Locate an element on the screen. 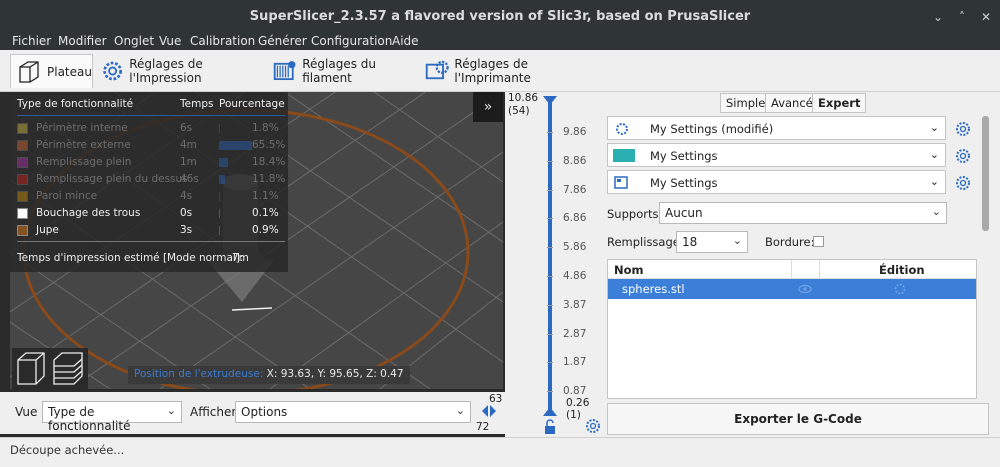  tab-filament-settings: Réglages du filament is located at coordinates (344, 71).